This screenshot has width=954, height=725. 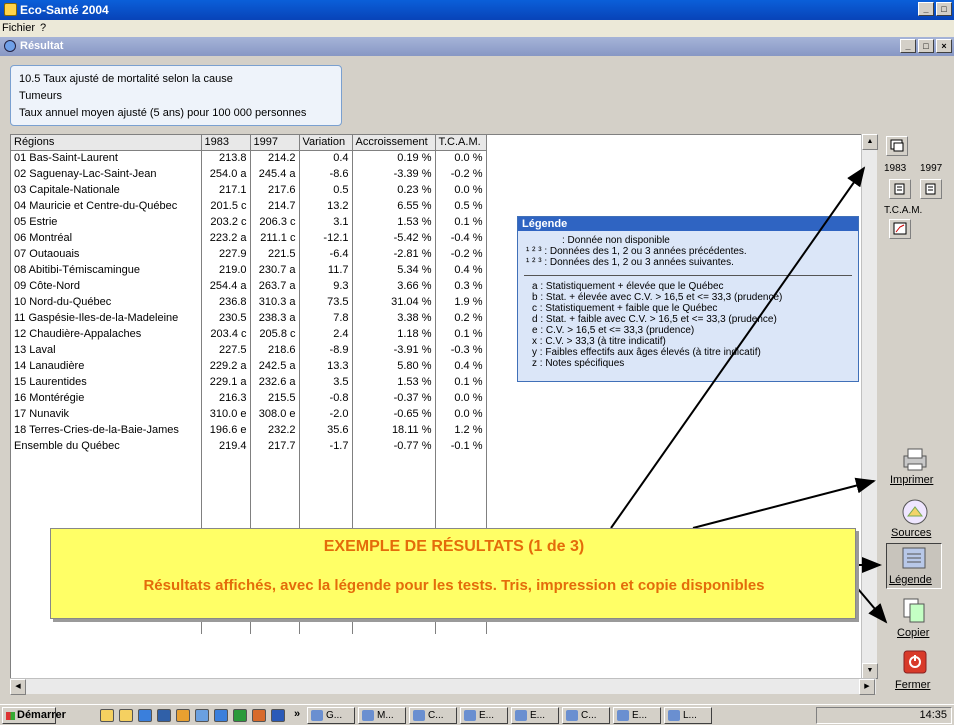 I want to click on region-cell: 04 Mauricie et Centre-du-Québec, so click(x=106, y=206).